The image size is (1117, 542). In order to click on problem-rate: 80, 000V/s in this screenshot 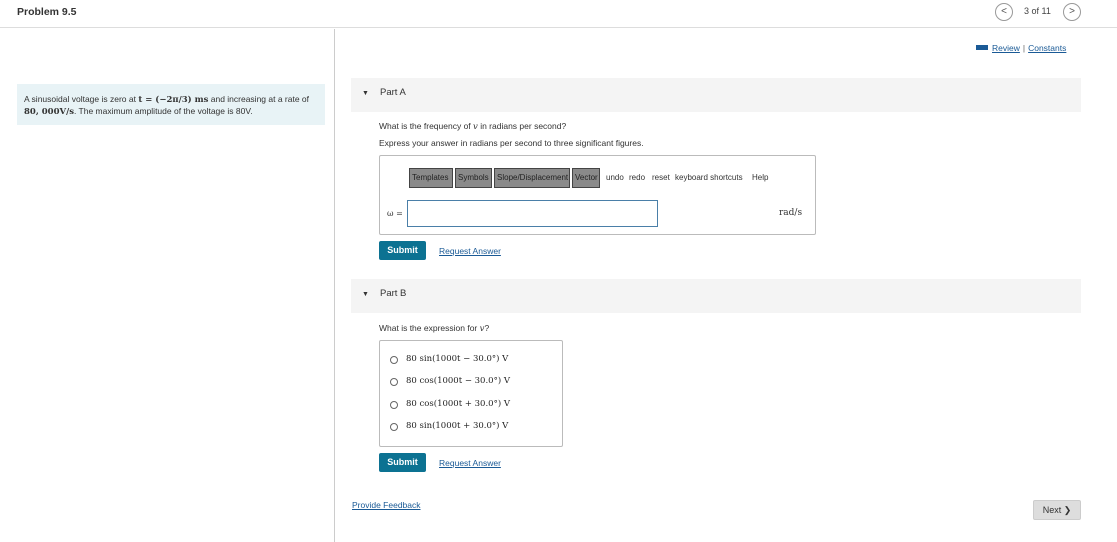, I will do `click(49, 112)`.